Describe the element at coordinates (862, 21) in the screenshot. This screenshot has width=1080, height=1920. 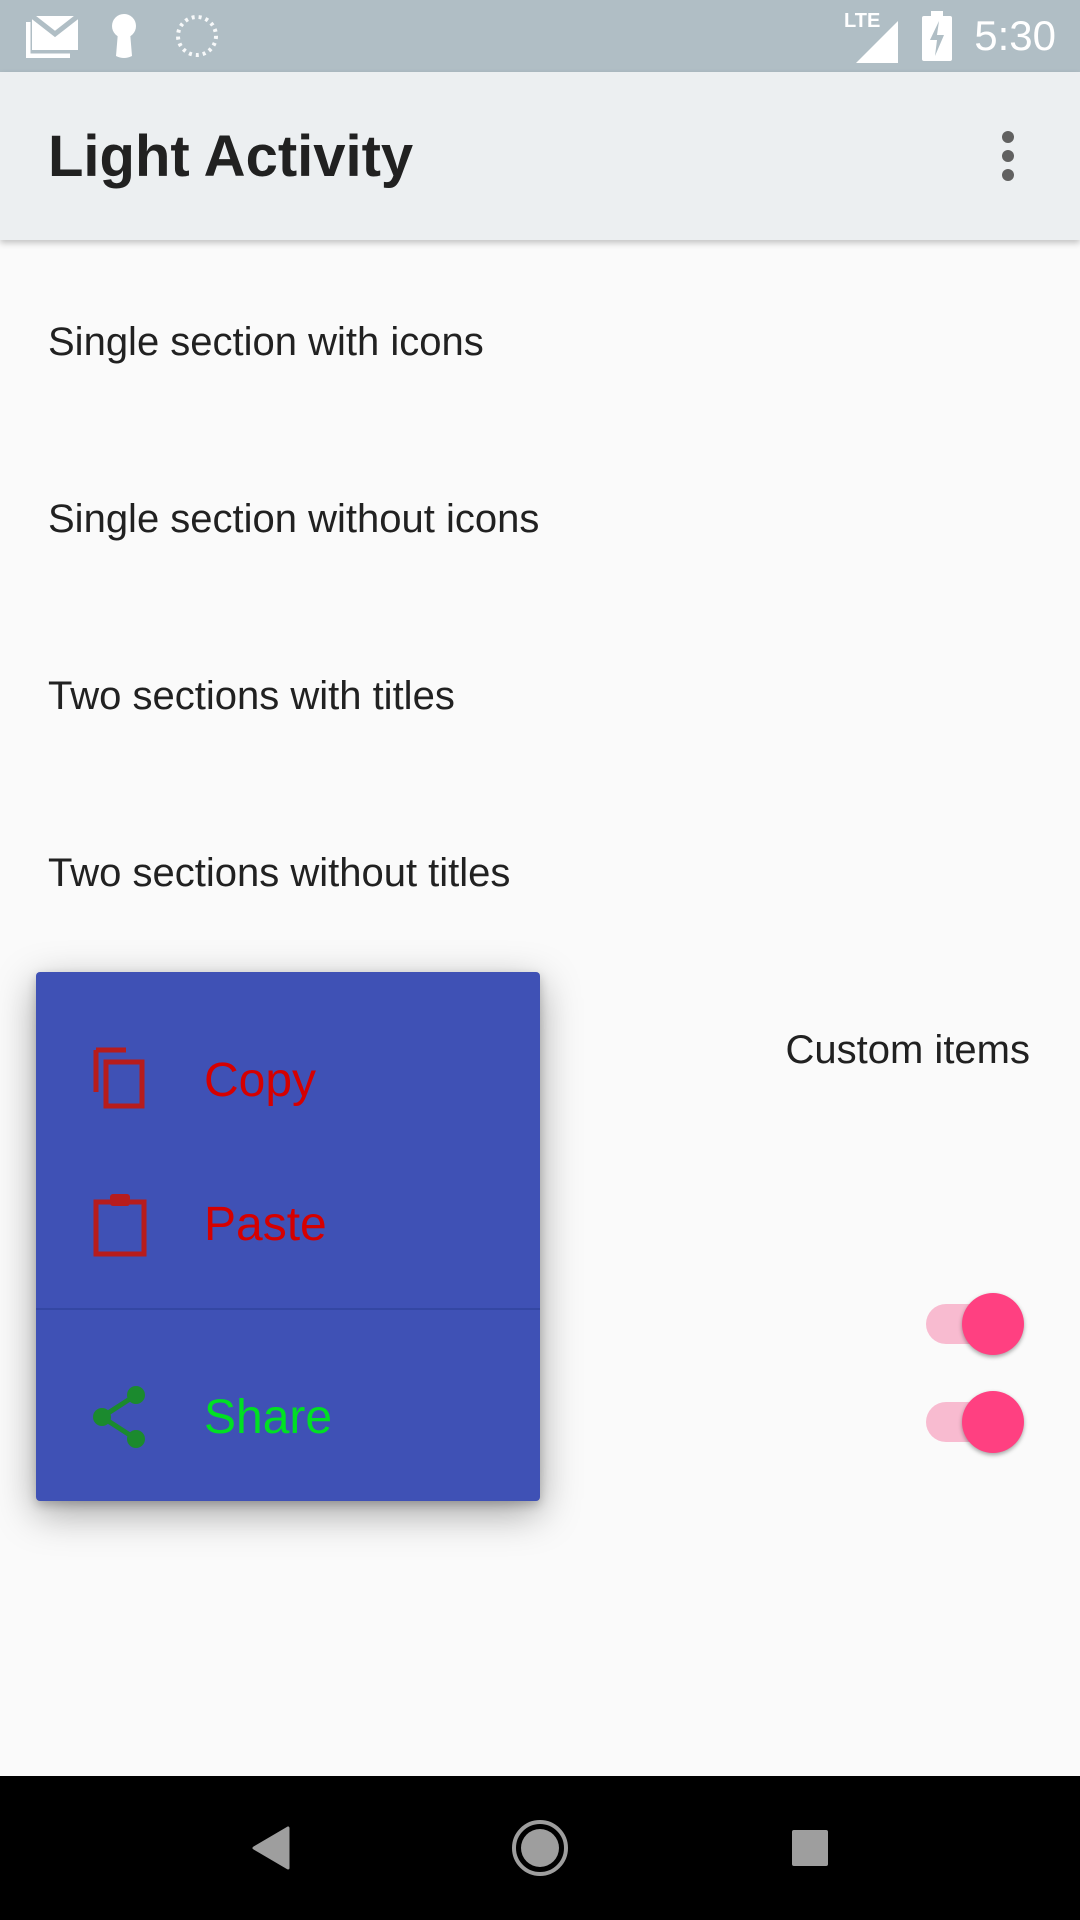
I see `network-label: LTE` at that location.